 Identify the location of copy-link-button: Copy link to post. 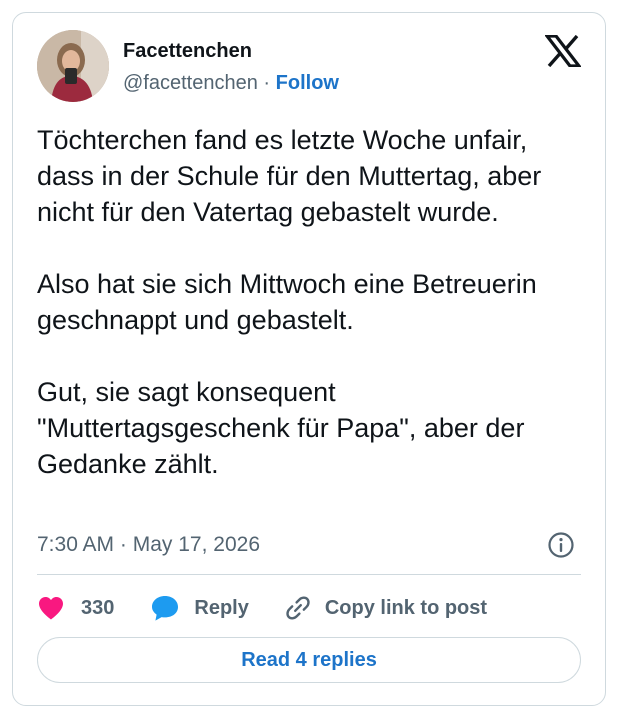
(385, 608).